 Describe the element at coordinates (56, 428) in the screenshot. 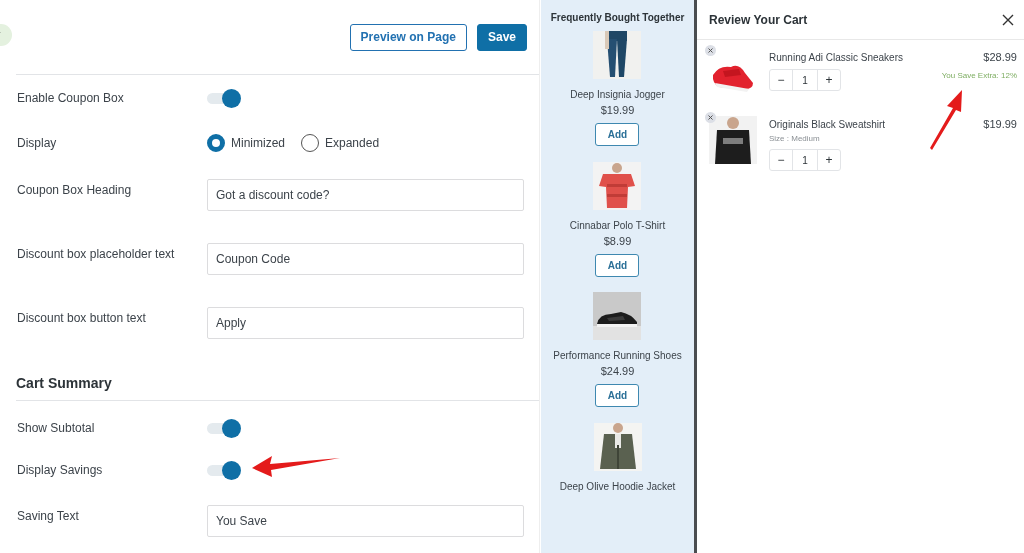

I see `setting-label: Show Subtotal` at that location.